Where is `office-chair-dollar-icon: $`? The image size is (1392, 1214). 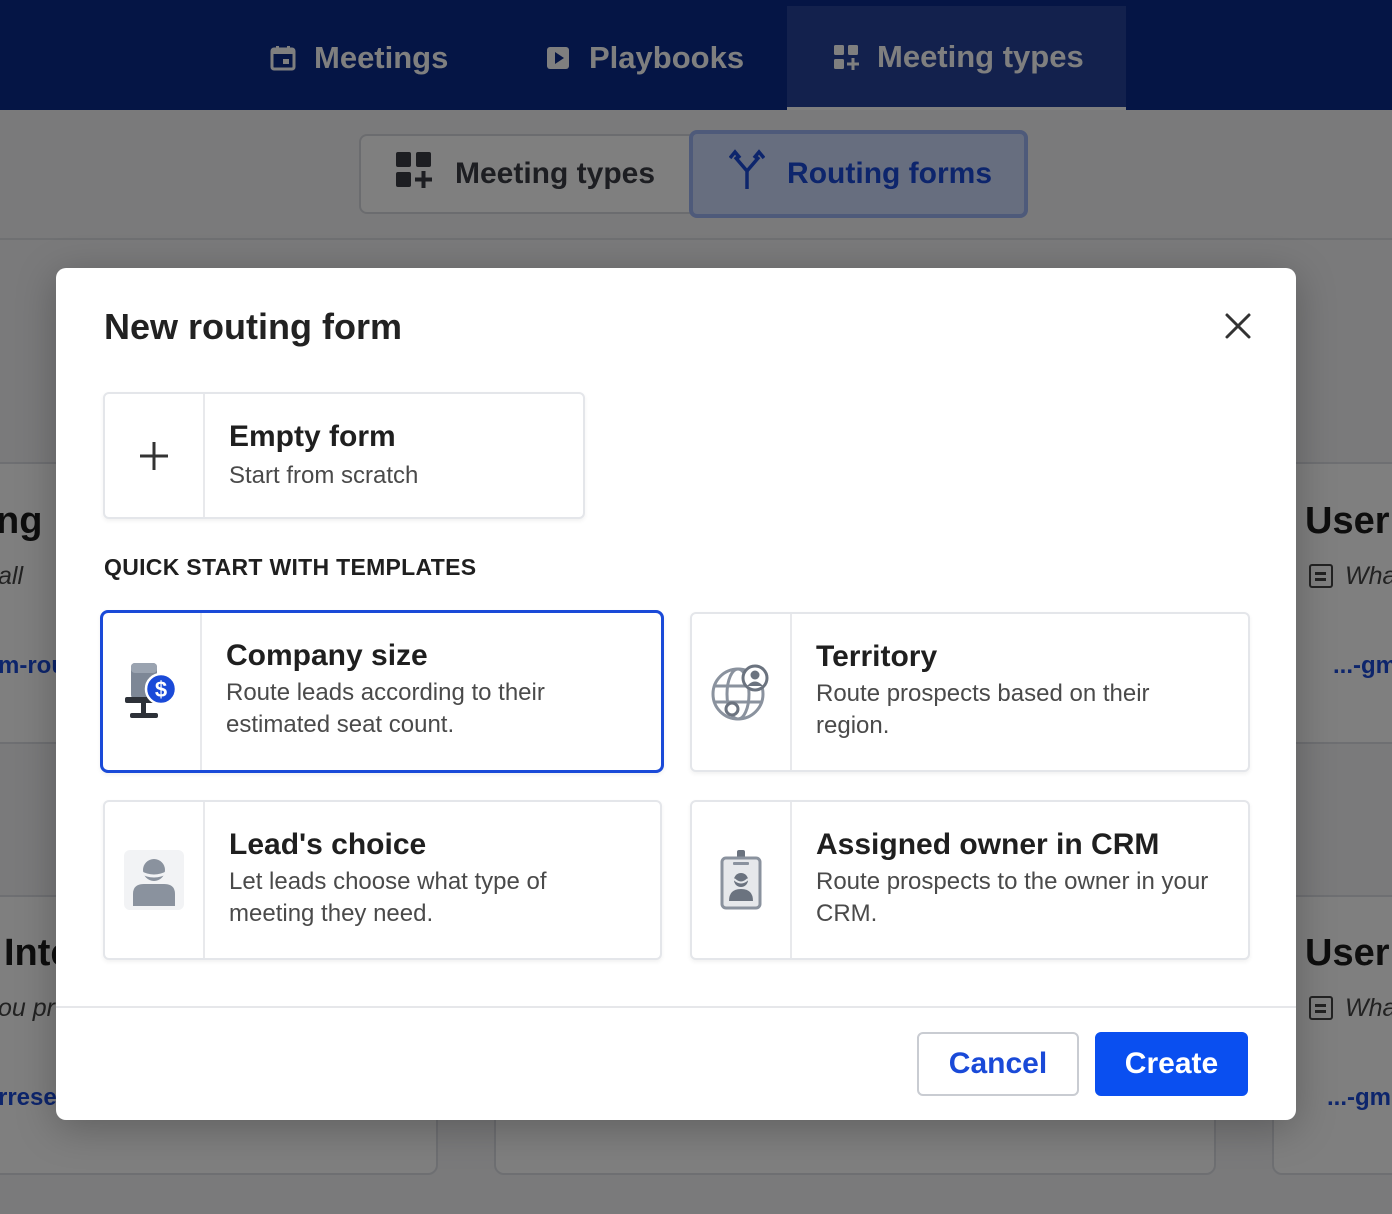
office-chair-dollar-icon: $ is located at coordinates (152, 691).